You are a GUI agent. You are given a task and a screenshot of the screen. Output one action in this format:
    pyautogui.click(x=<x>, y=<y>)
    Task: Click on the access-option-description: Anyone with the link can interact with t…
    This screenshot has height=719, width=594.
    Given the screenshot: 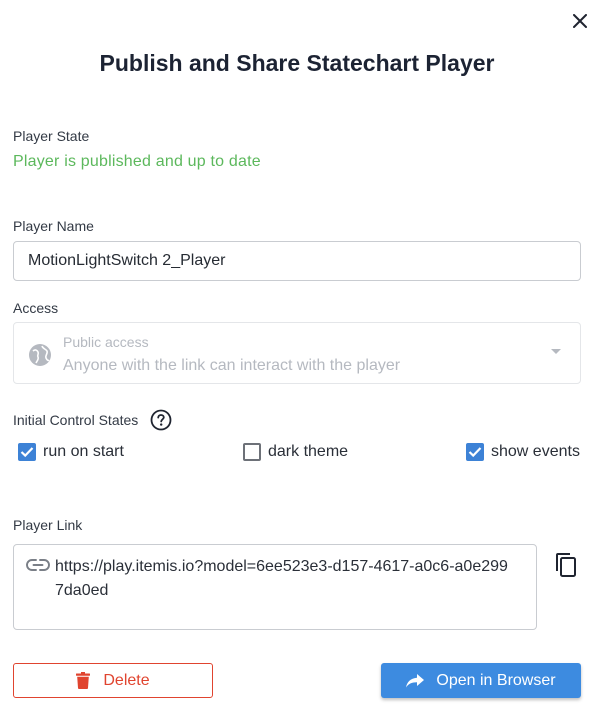 What is the action you would take?
    pyautogui.click(x=232, y=365)
    